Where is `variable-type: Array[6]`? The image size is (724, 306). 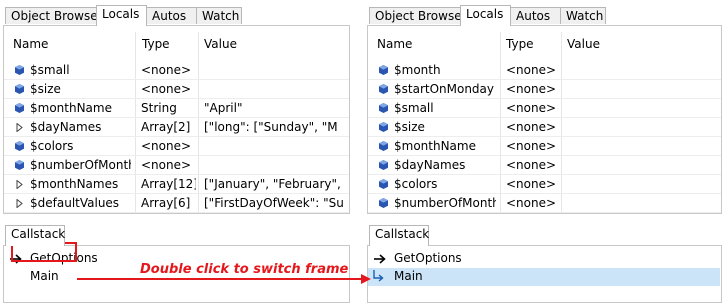 variable-type: Array[6] is located at coordinates (166, 203).